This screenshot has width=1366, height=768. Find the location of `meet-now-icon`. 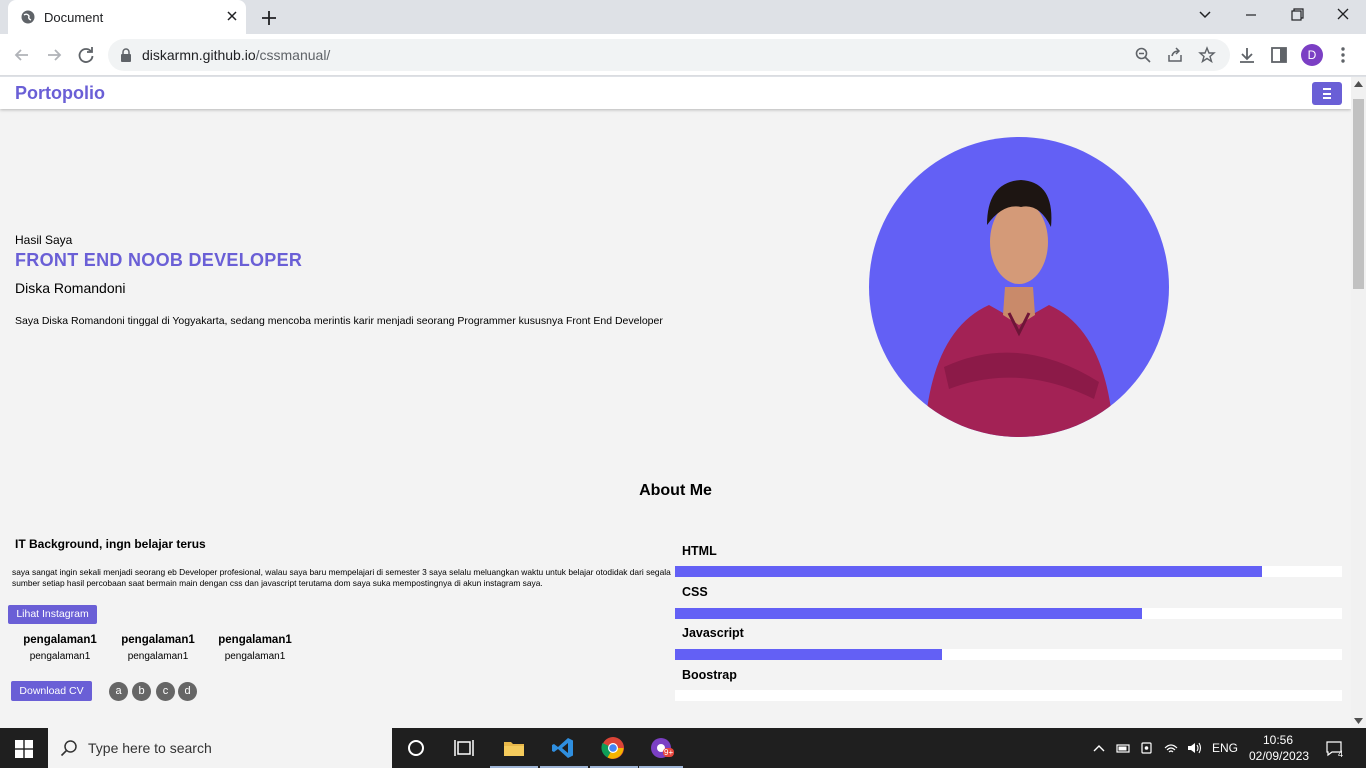

meet-now-icon is located at coordinates (1147, 748).